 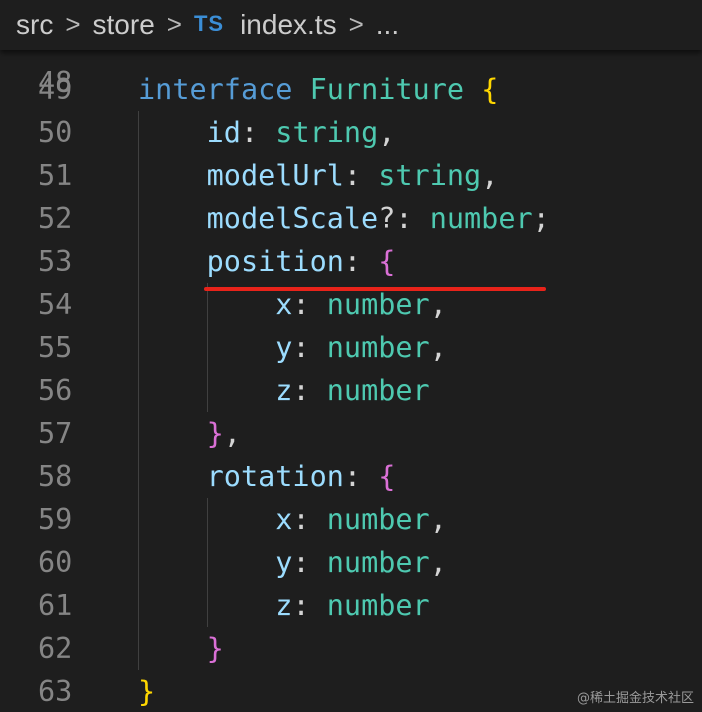 What do you see at coordinates (55, 218) in the screenshot?
I see `line-number: 52` at bounding box center [55, 218].